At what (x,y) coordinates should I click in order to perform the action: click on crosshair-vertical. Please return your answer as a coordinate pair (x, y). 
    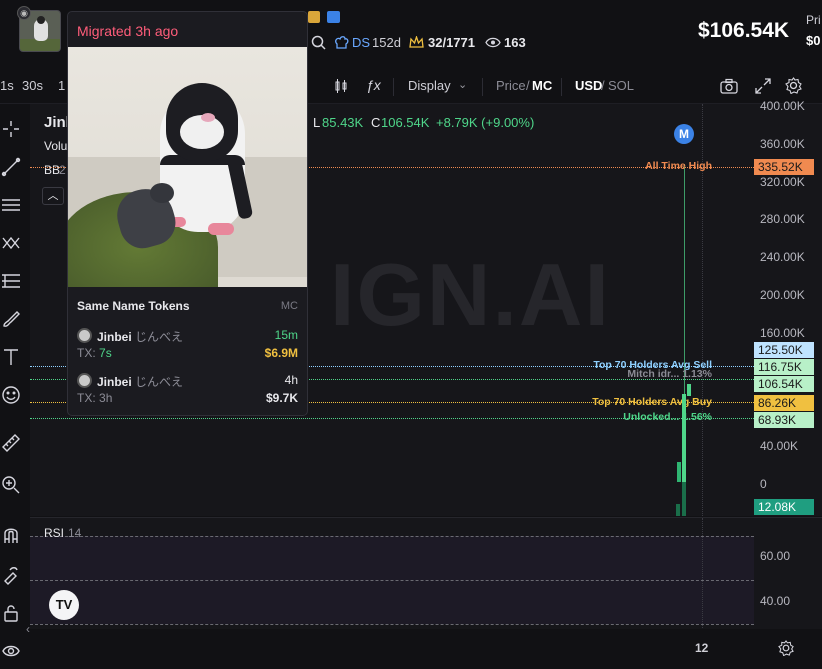
    Looking at the image, I should click on (702, 574).